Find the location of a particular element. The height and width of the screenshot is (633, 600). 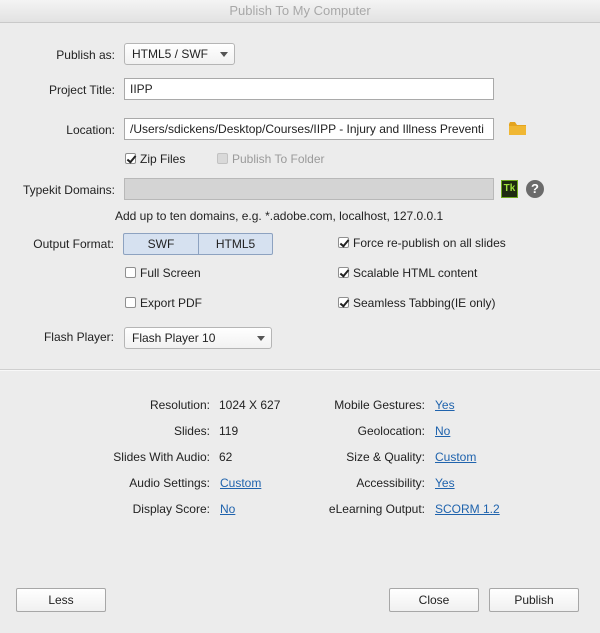

typekit-icon: Tk is located at coordinates (509, 189).